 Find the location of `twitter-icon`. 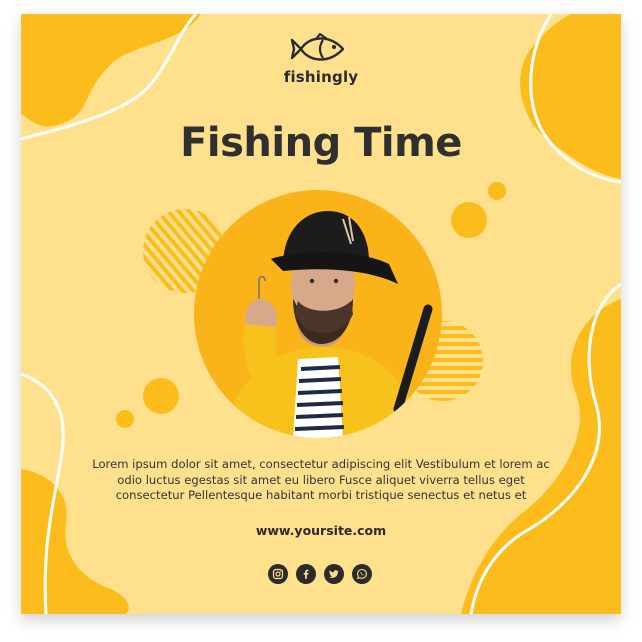

twitter-icon is located at coordinates (334, 574).